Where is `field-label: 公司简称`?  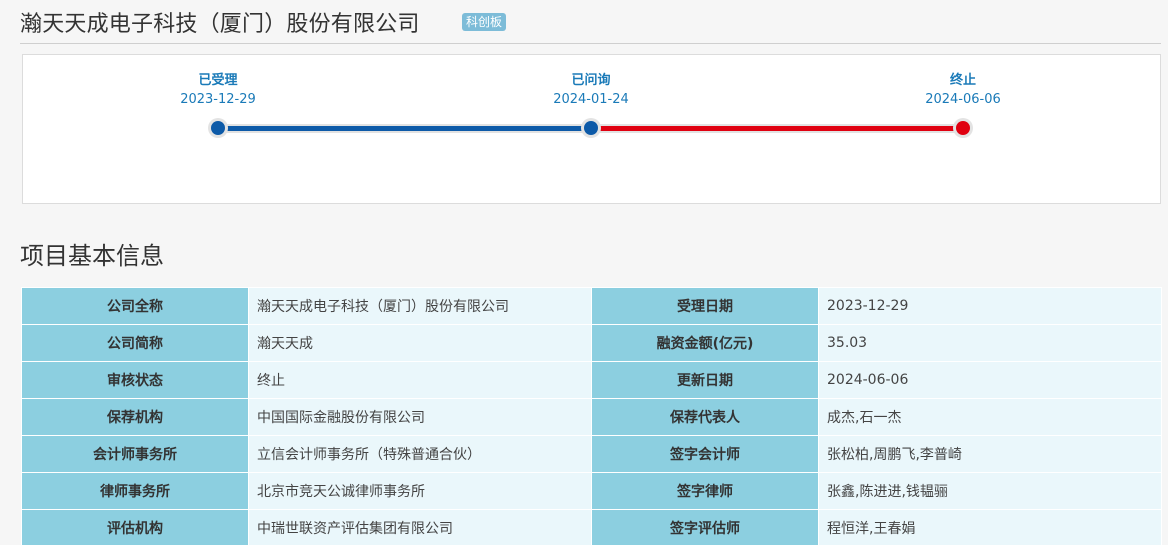 field-label: 公司简称 is located at coordinates (135, 343).